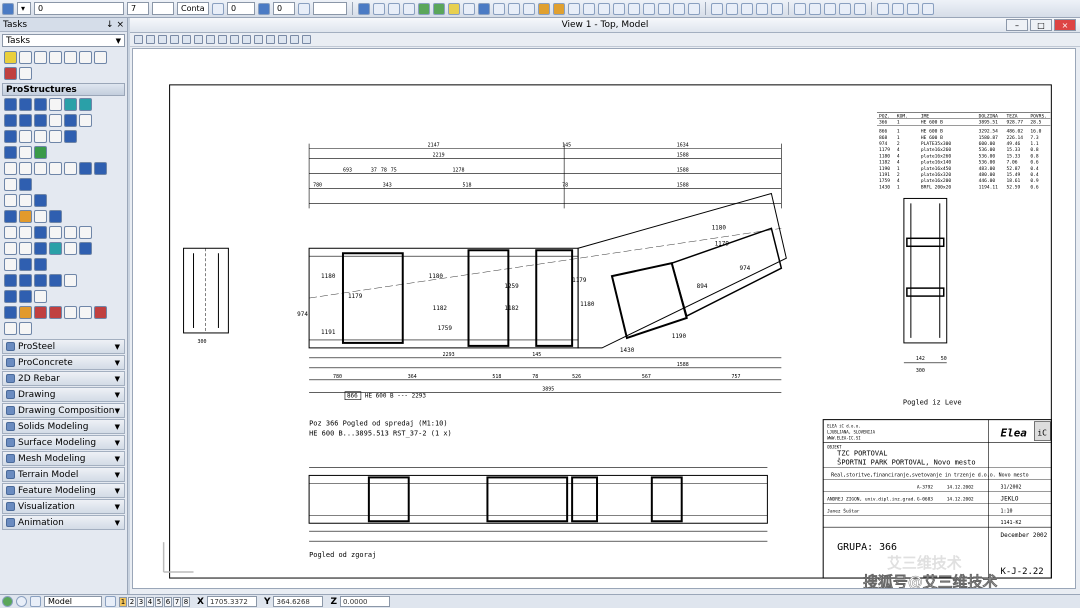 This screenshot has width=1080, height=608. I want to click on clip-volume-icon, so click(270, 39).